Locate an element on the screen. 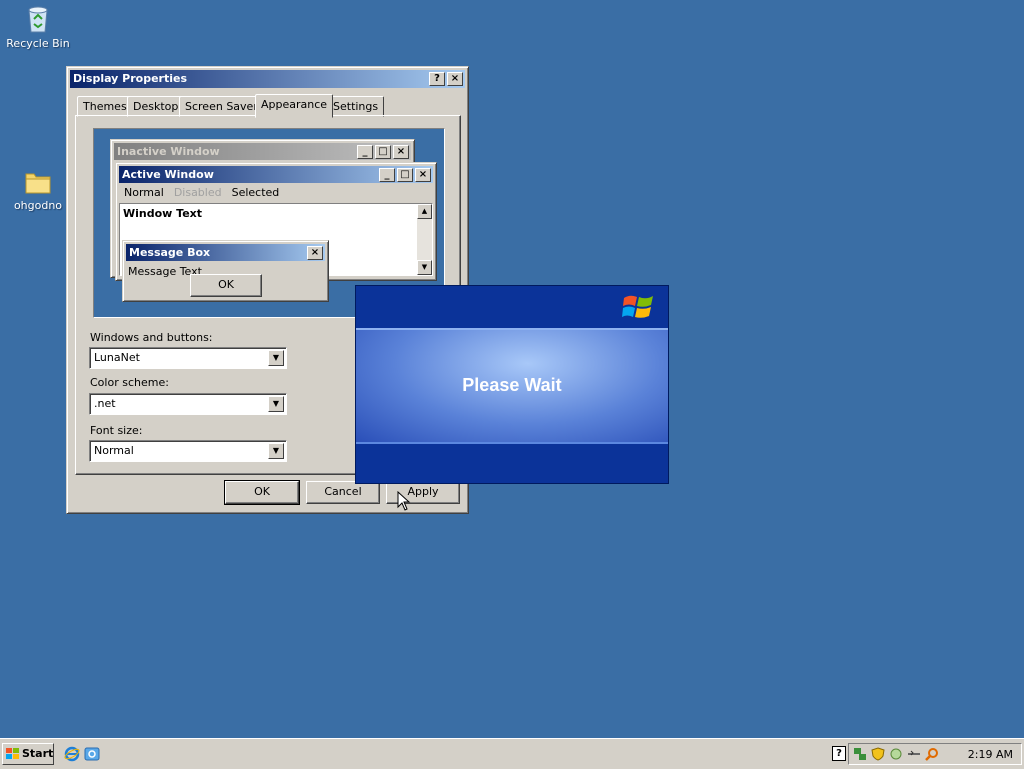 The width and height of the screenshot is (1024, 769). splash-bottom-band is located at coordinates (512, 462).